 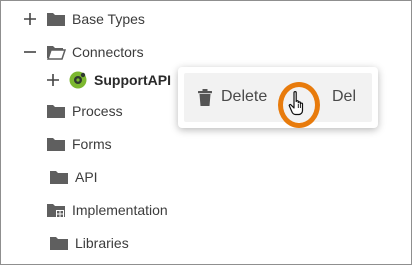 I want to click on folder-open-icon, so click(x=56, y=52).